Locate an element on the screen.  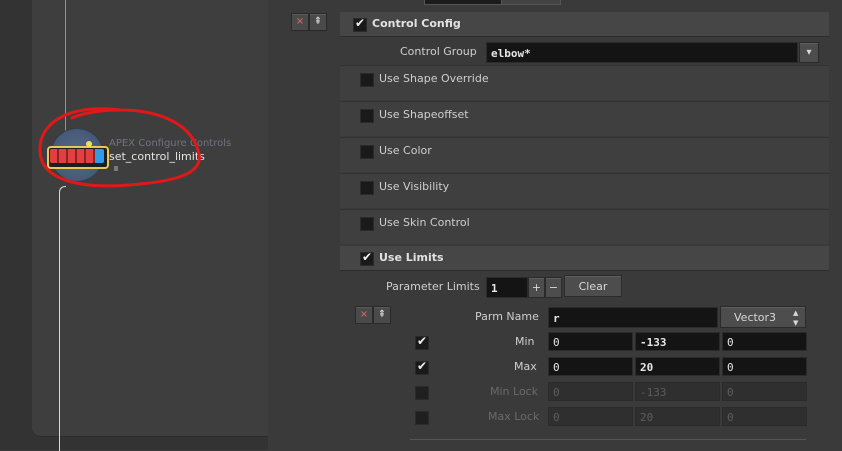
use-limits-checkbox is located at coordinates (367, 258).